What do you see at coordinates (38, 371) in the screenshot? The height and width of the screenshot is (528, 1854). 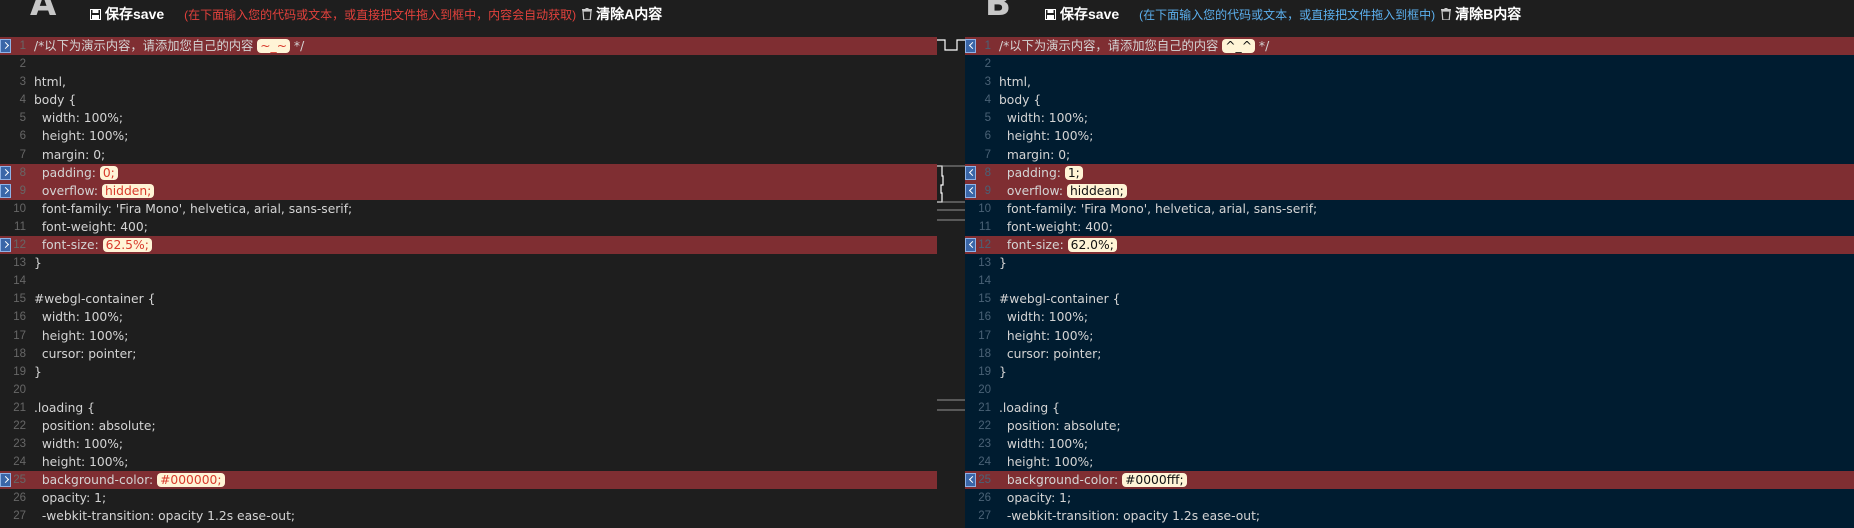 I see `code-segment: }` at bounding box center [38, 371].